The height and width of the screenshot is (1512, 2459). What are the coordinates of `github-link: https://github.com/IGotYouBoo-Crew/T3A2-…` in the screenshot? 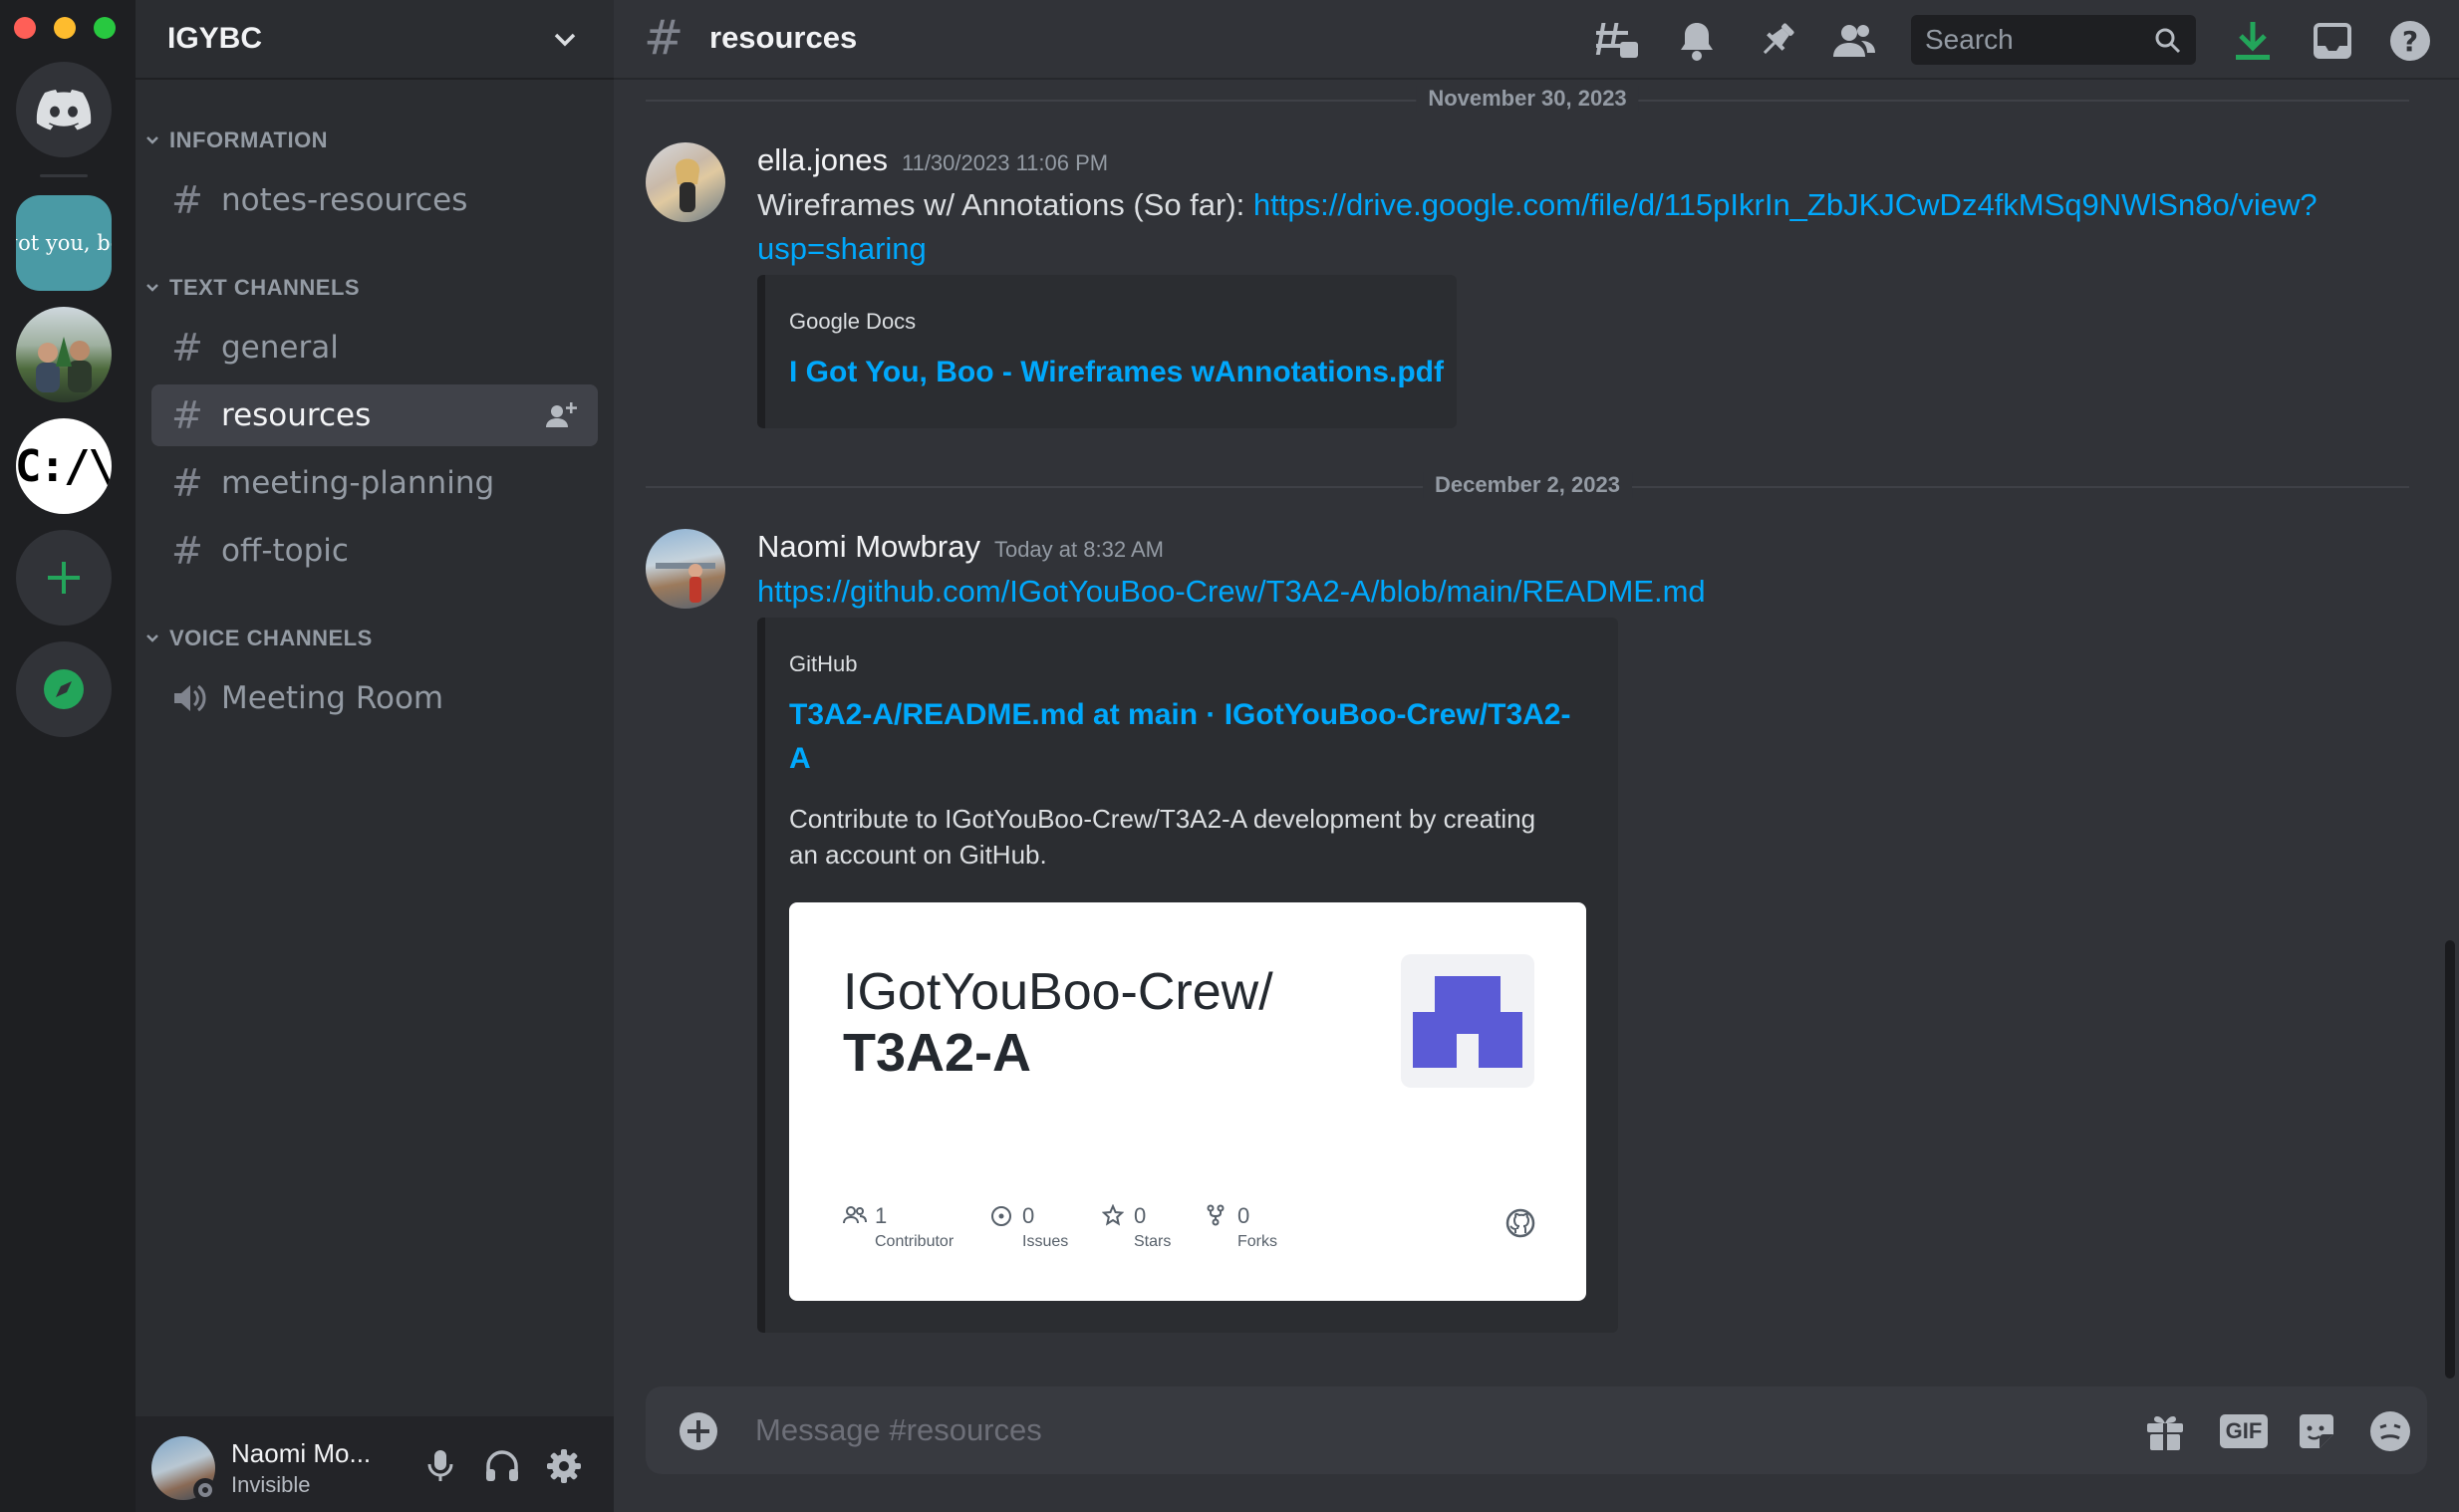 It's located at (1232, 591).